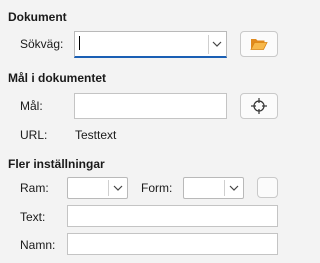  I want to click on text-caret, so click(79, 43).